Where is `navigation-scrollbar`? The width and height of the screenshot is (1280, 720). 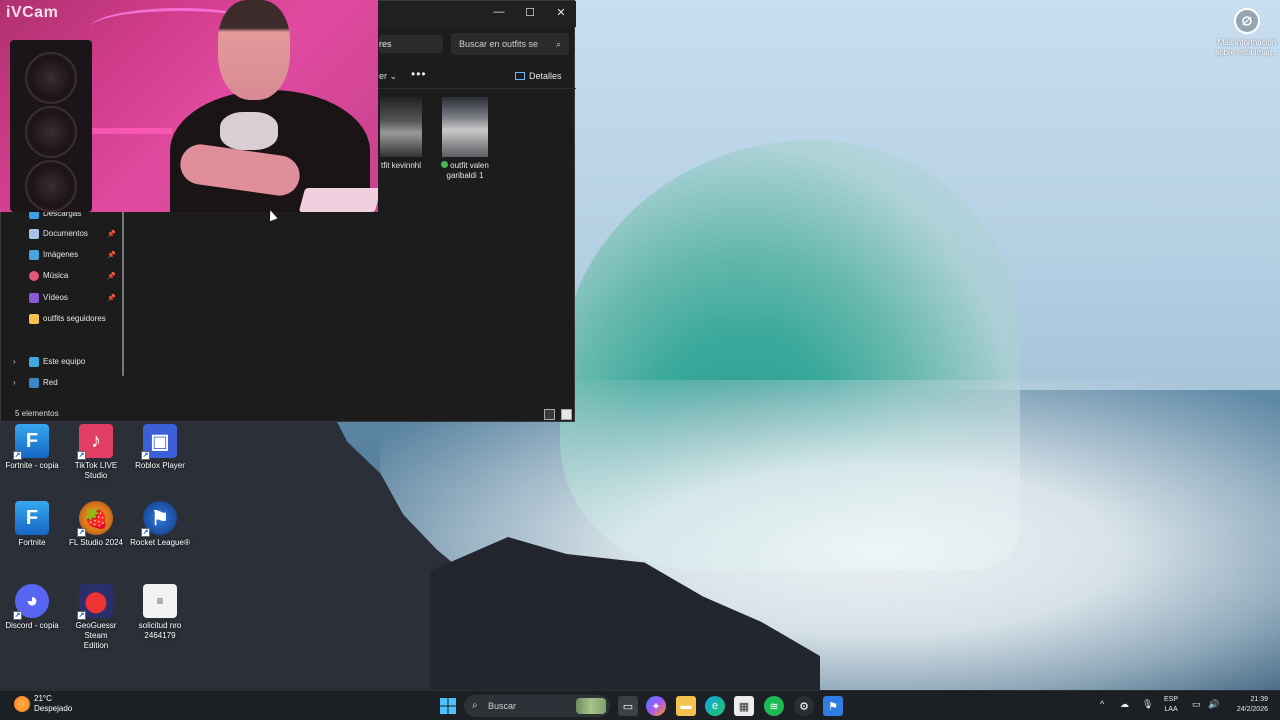
navigation-scrollbar is located at coordinates (123, 293).